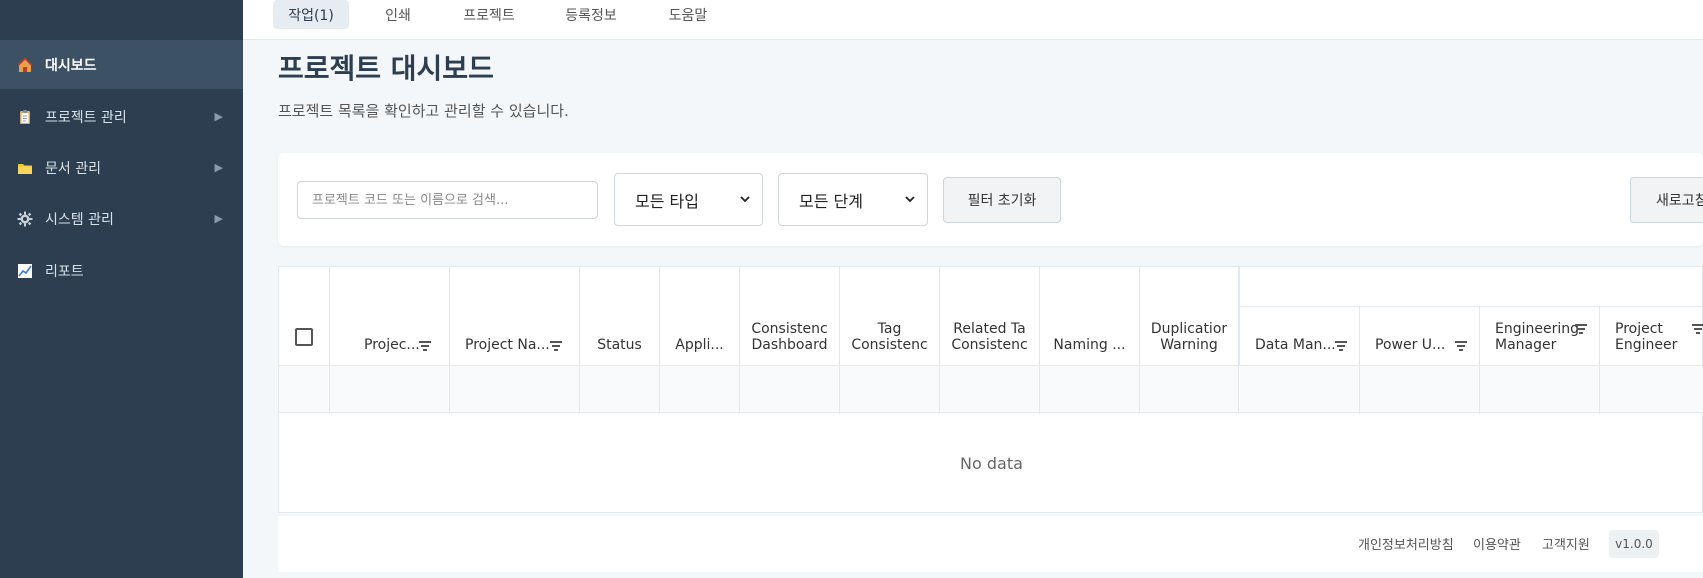 The width and height of the screenshot is (1703, 578). Describe the element at coordinates (831, 201) in the screenshot. I see `stage-select-value: 모든 단계` at that location.